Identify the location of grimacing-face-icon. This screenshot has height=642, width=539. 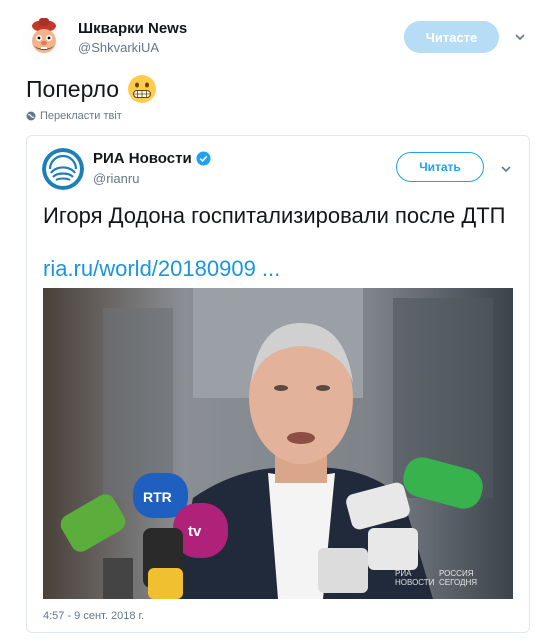
(142, 89).